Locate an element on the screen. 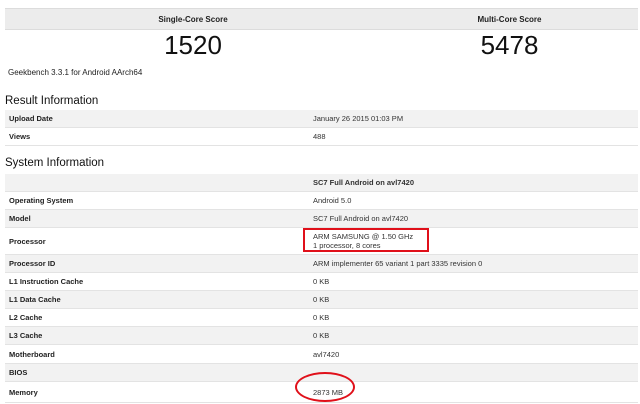  row-key: Processor ID is located at coordinates (157, 263).